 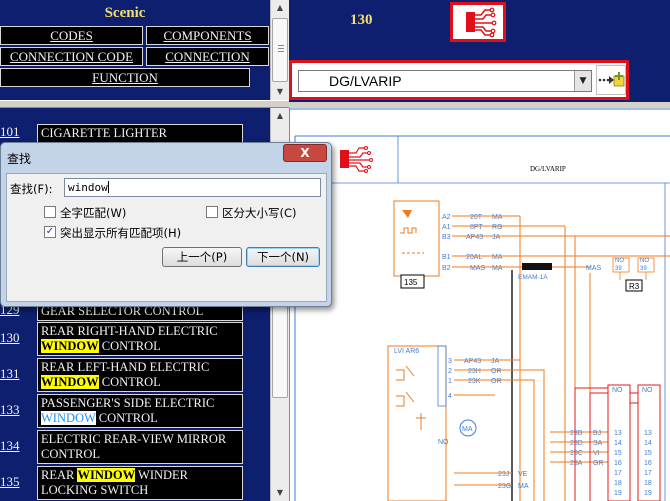 What do you see at coordinates (576, 453) in the screenshot?
I see `svg-text: 23C` at bounding box center [576, 453].